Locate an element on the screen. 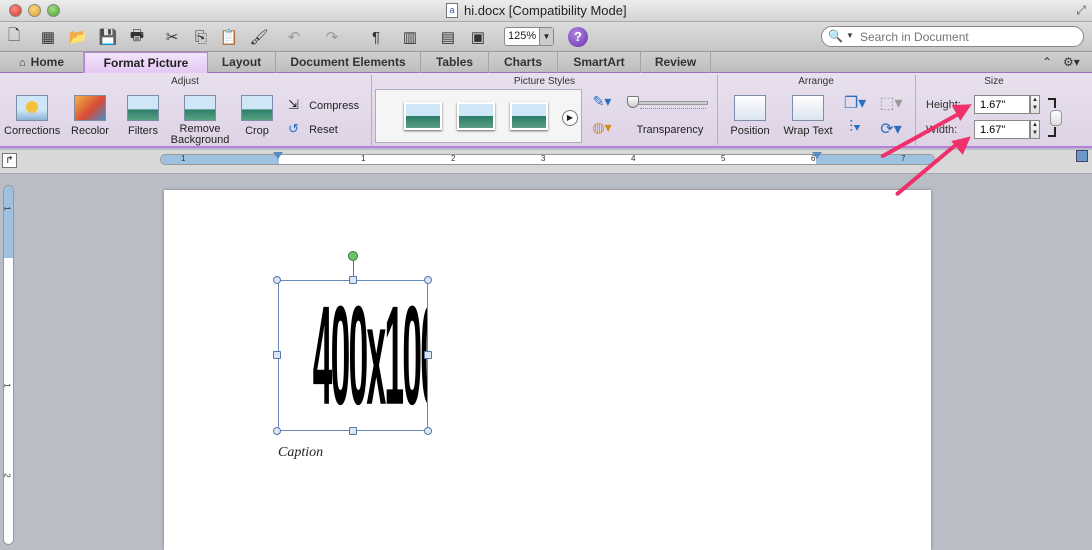 This screenshot has width=1092, height=550. tab-home: ⌂ Home is located at coordinates (42, 62).